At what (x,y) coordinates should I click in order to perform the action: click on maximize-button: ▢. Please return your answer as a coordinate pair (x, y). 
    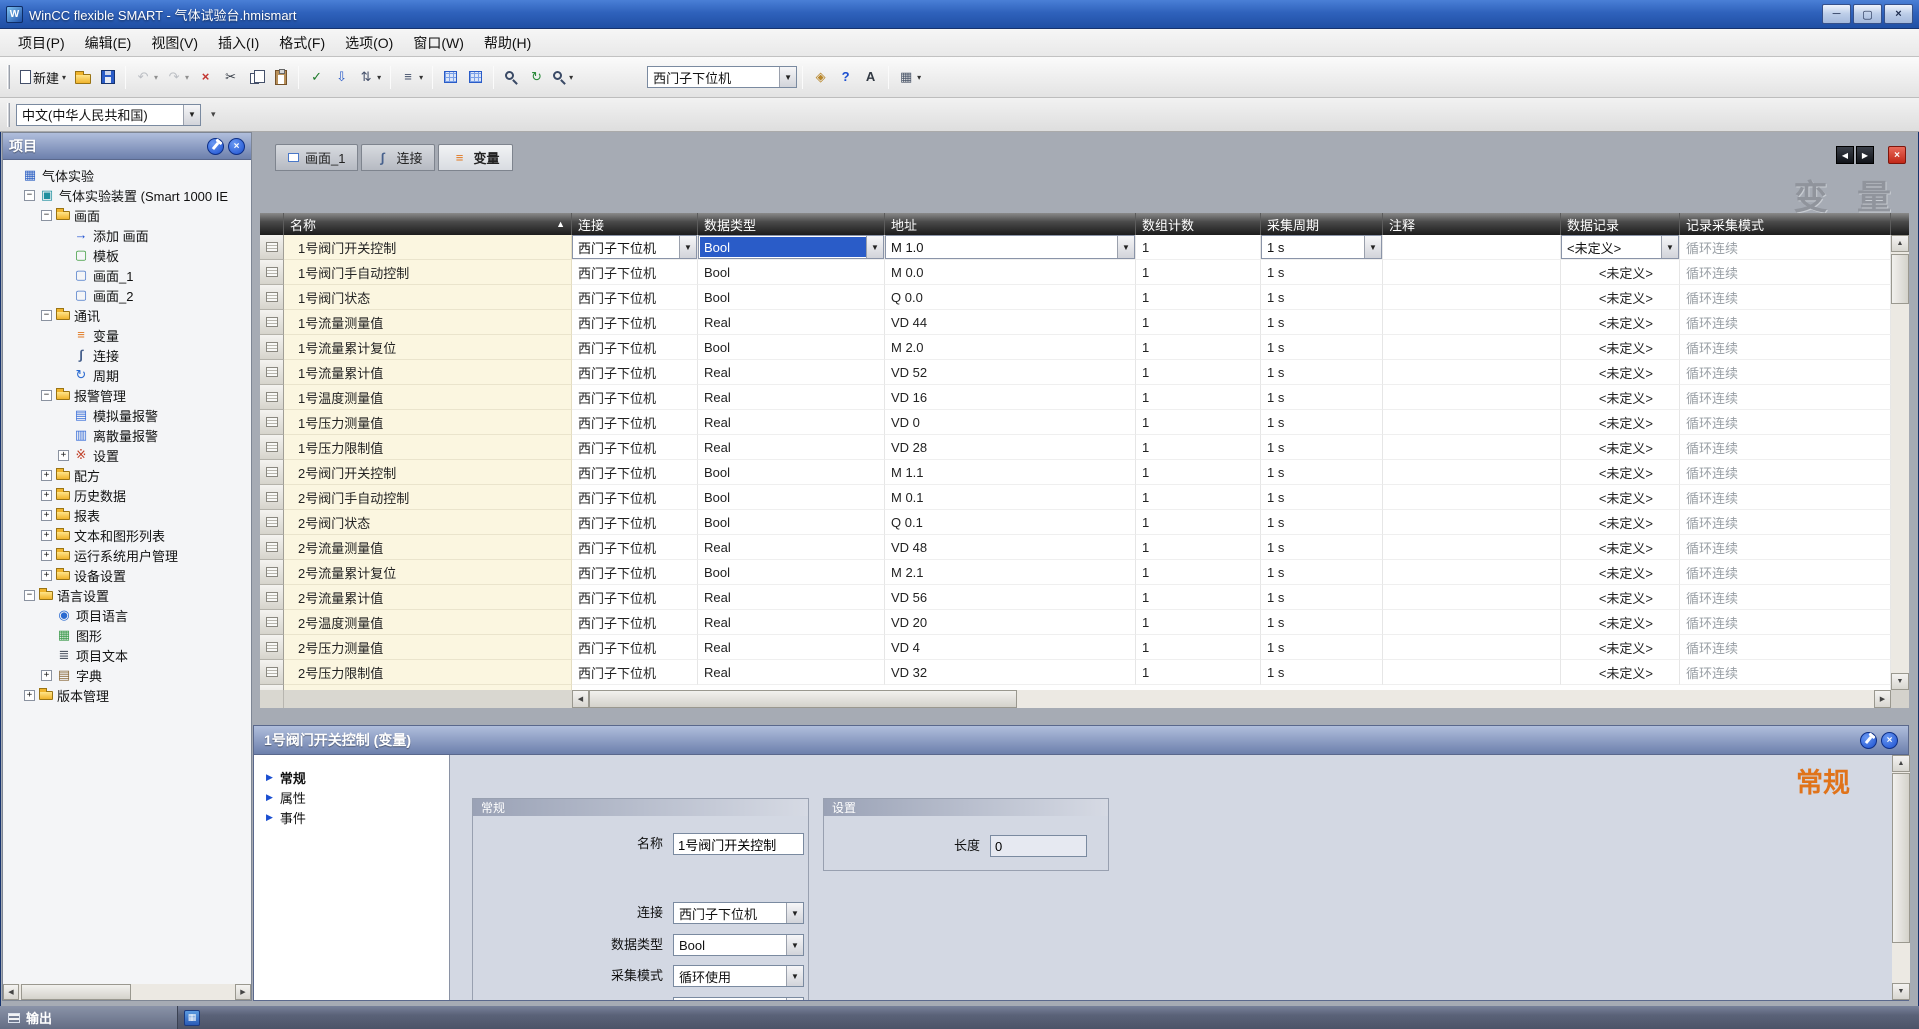
    Looking at the image, I should click on (1867, 14).